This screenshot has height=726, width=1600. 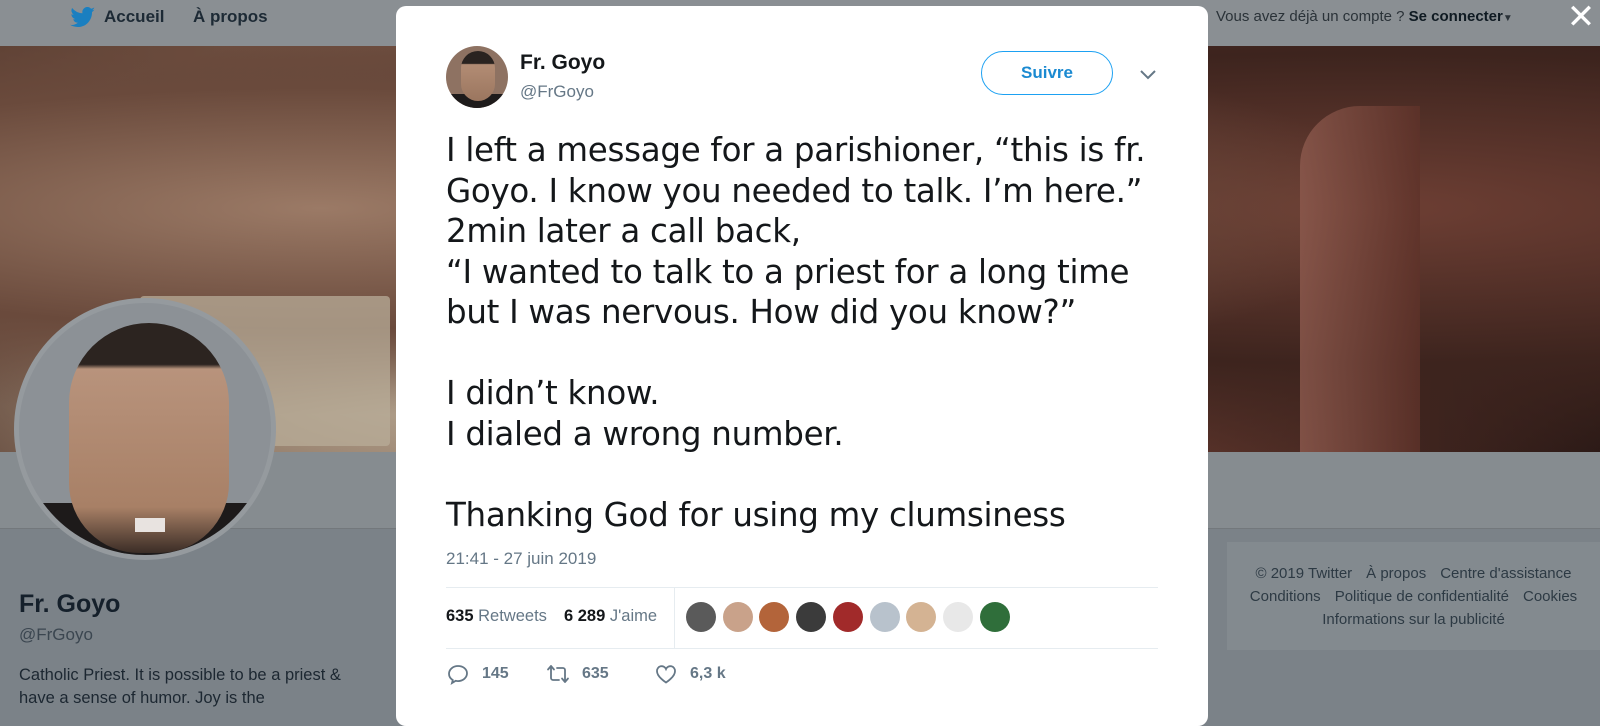 What do you see at coordinates (145, 429) in the screenshot?
I see `profile-avatar` at bounding box center [145, 429].